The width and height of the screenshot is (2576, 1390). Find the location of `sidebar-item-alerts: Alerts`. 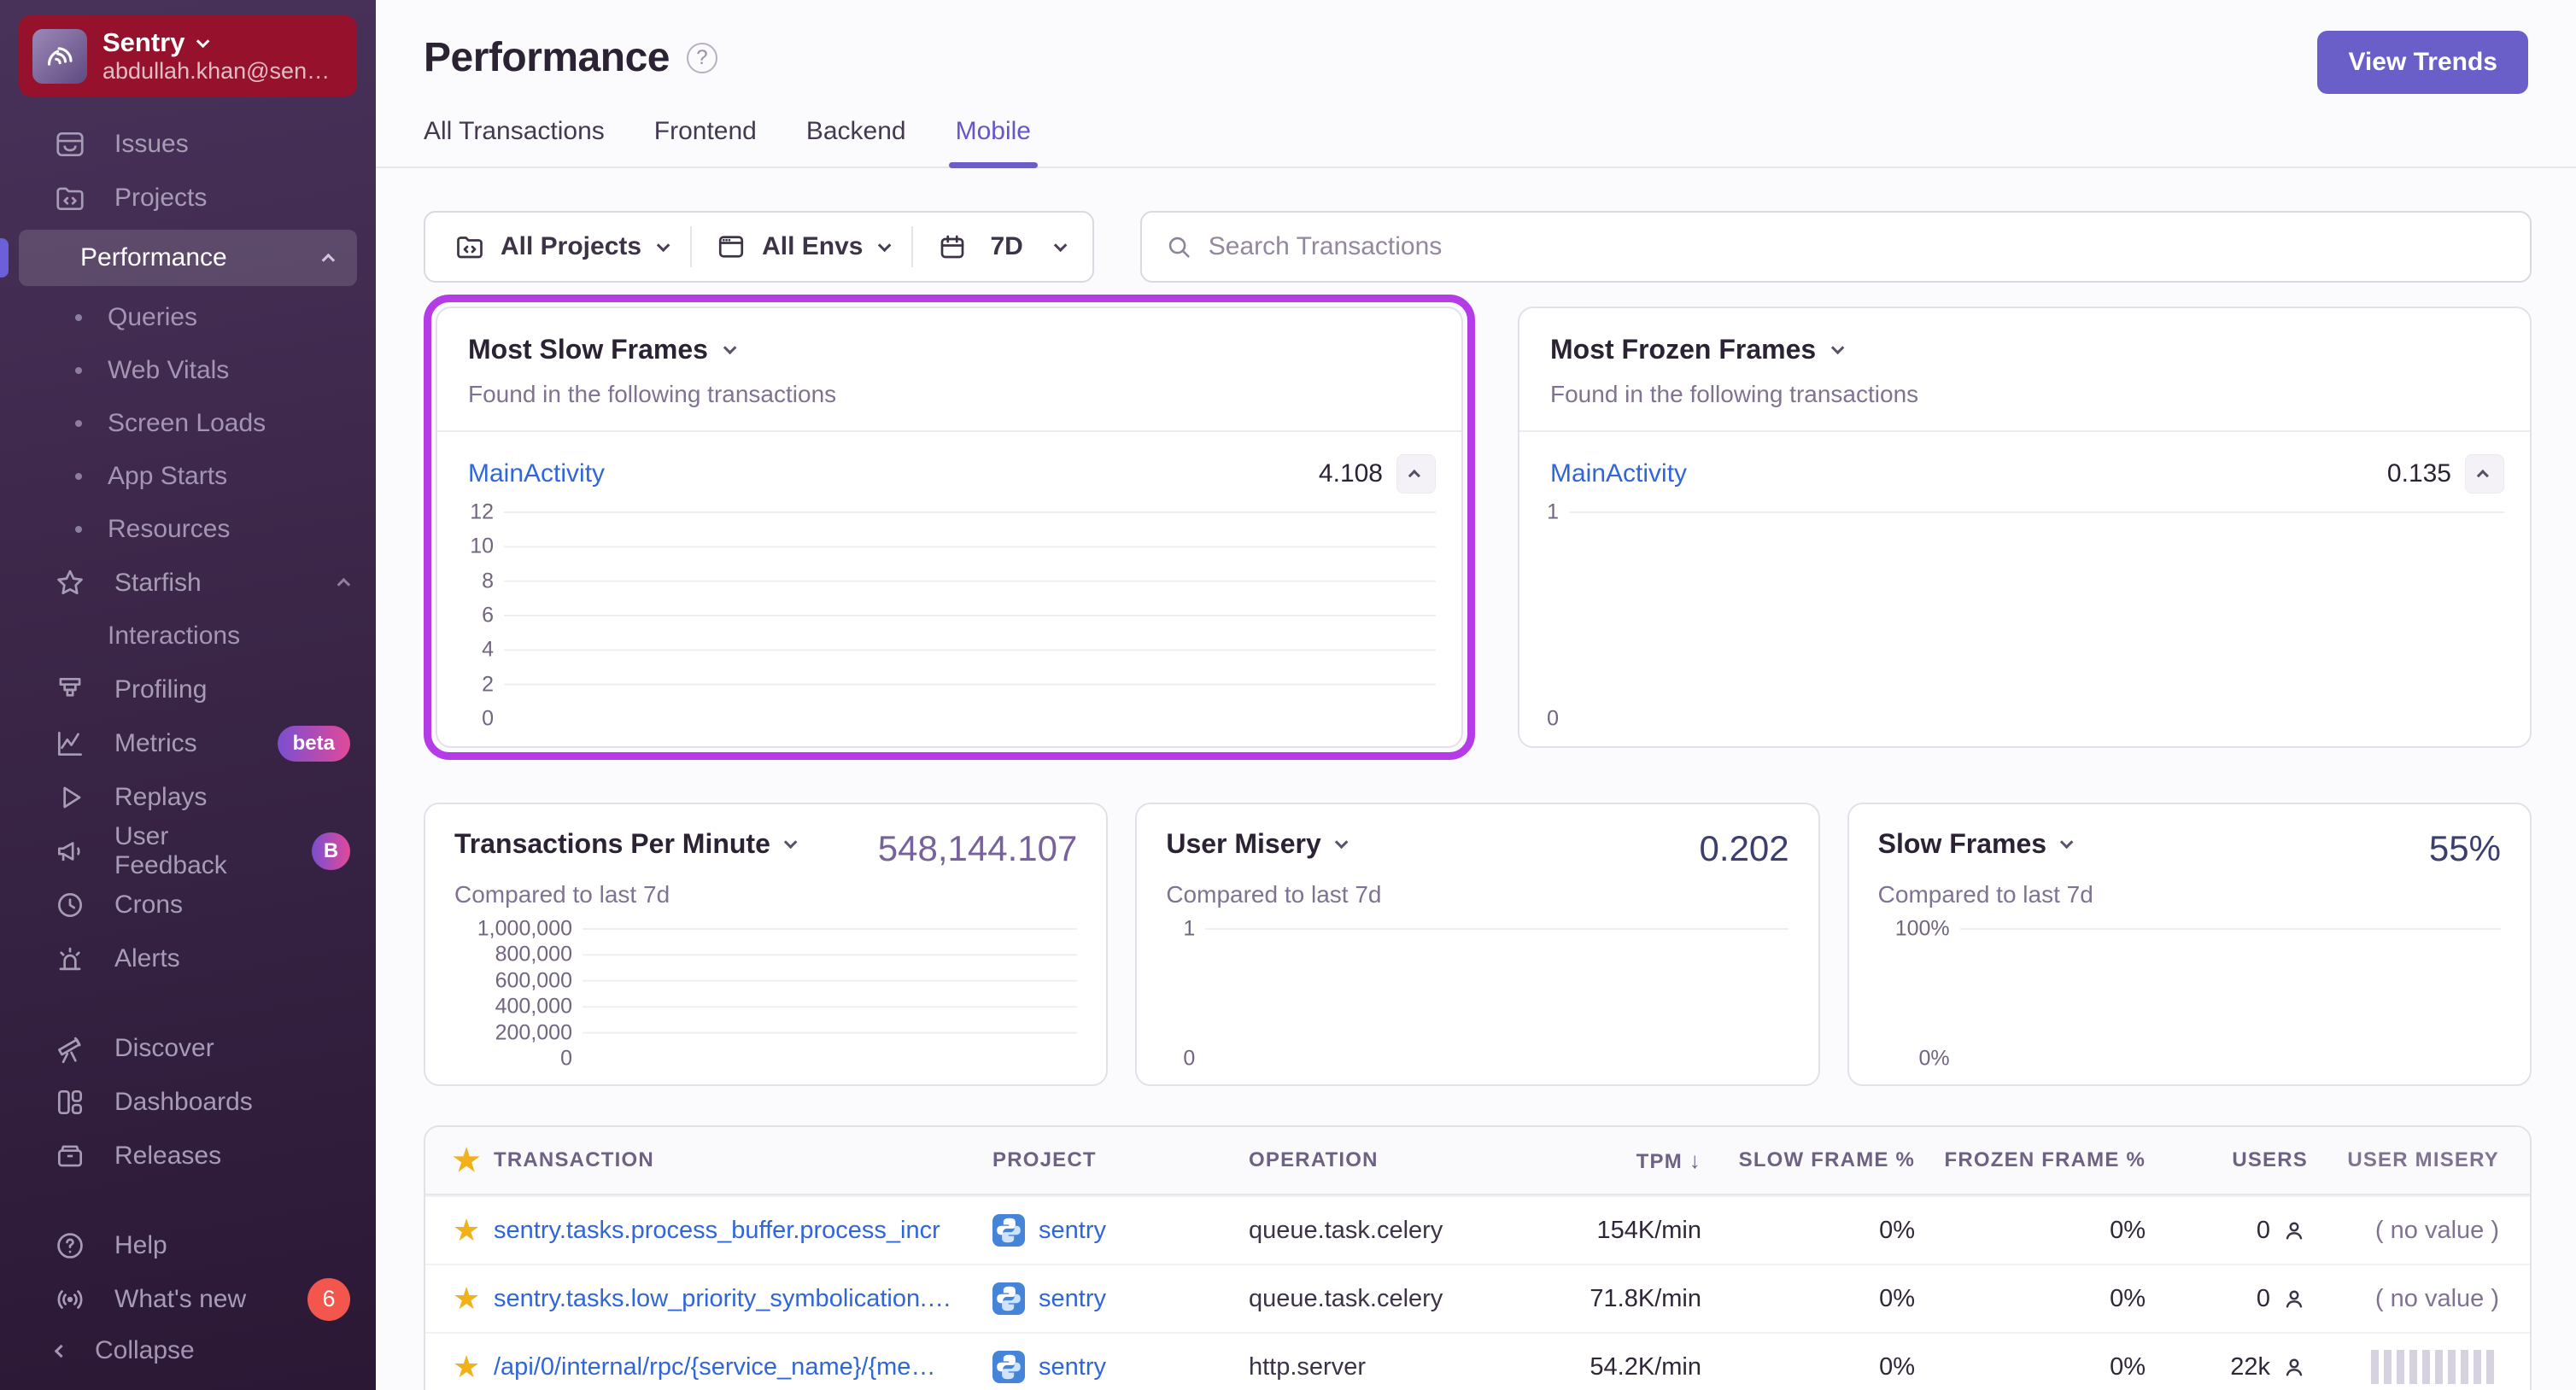

sidebar-item-alerts: Alerts is located at coordinates (188, 958).